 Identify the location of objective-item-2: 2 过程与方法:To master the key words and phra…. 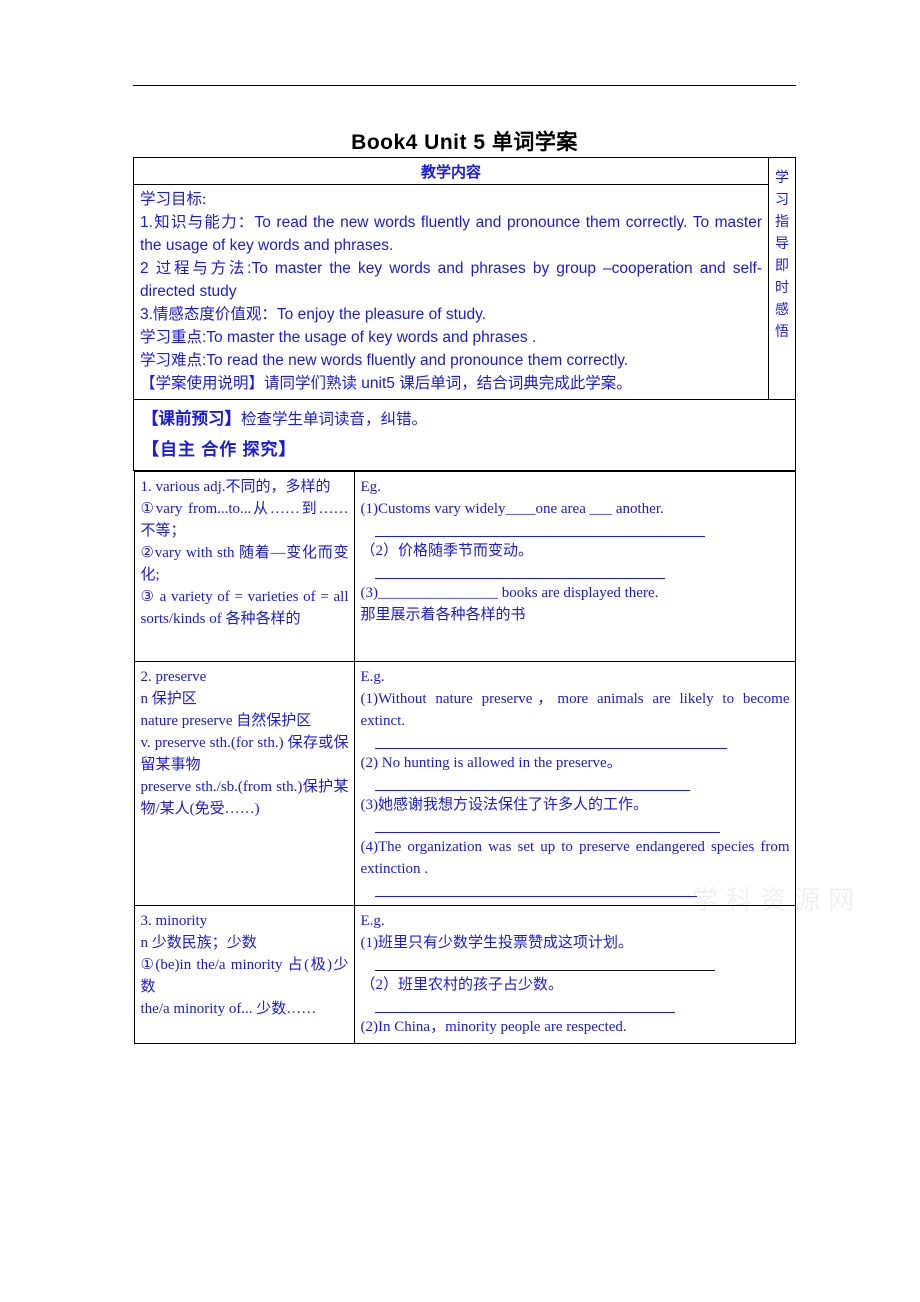
(451, 280).